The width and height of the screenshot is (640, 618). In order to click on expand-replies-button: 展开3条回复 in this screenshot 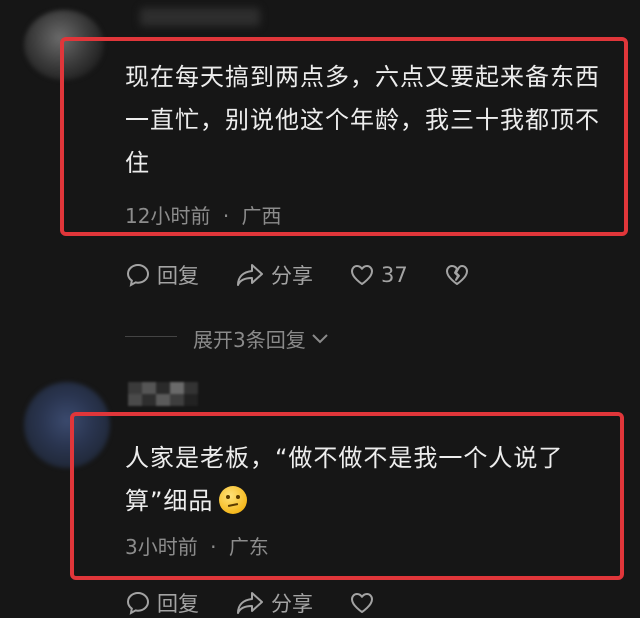, I will do `click(261, 338)`.